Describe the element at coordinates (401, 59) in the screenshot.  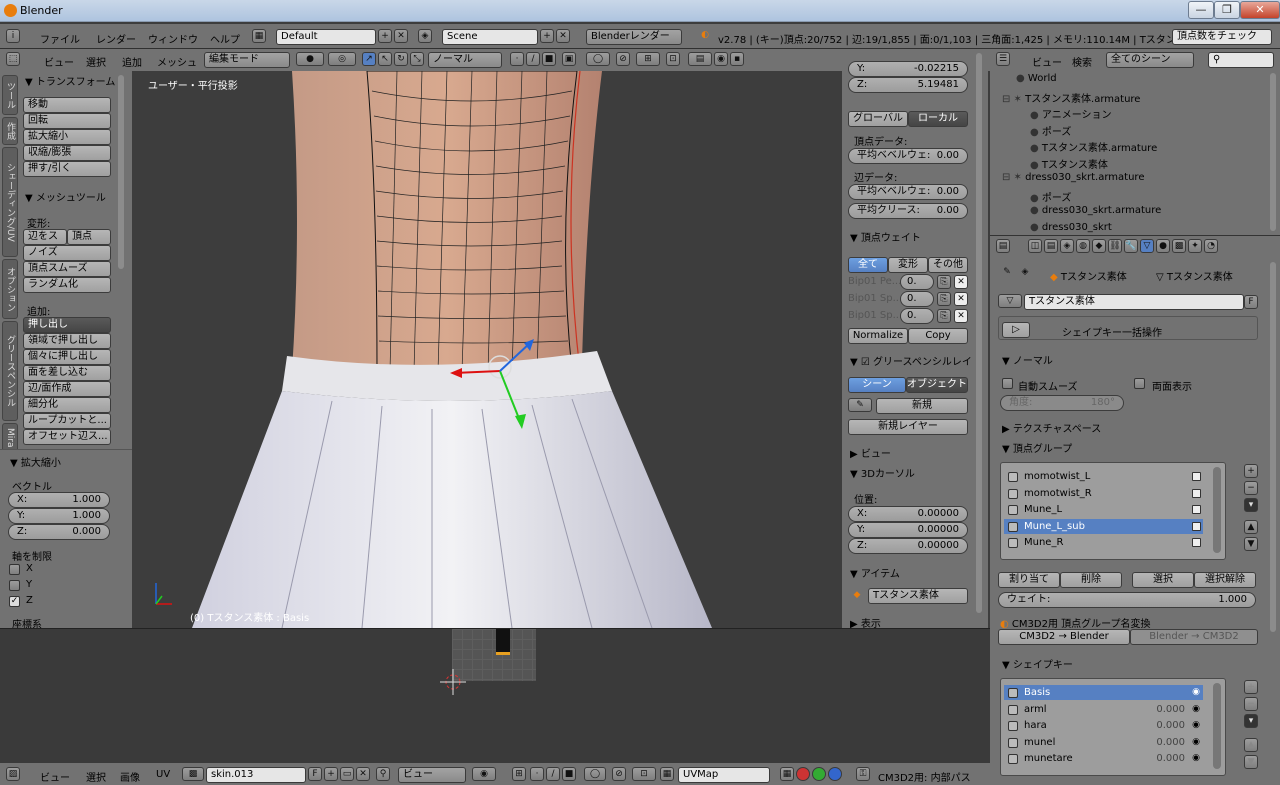
I see `rotate-icon: ↻` at that location.